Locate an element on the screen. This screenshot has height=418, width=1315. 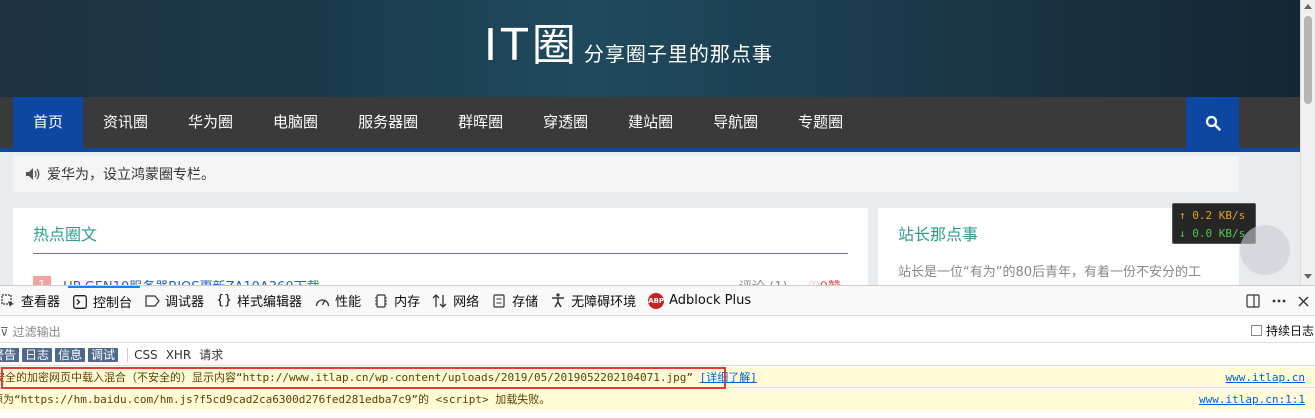
page-scrollbar is located at coordinates (1307, 142).